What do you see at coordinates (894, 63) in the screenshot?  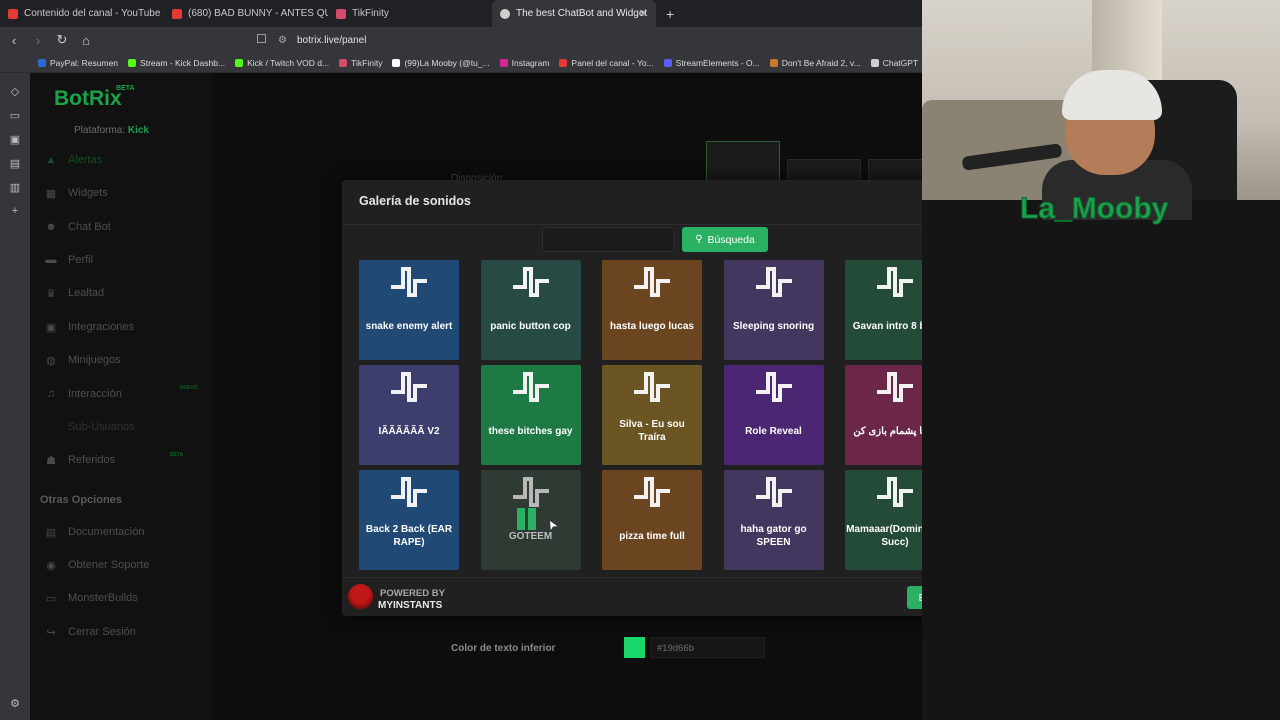 I see `bookmark-item: ChatGPT` at bounding box center [894, 63].